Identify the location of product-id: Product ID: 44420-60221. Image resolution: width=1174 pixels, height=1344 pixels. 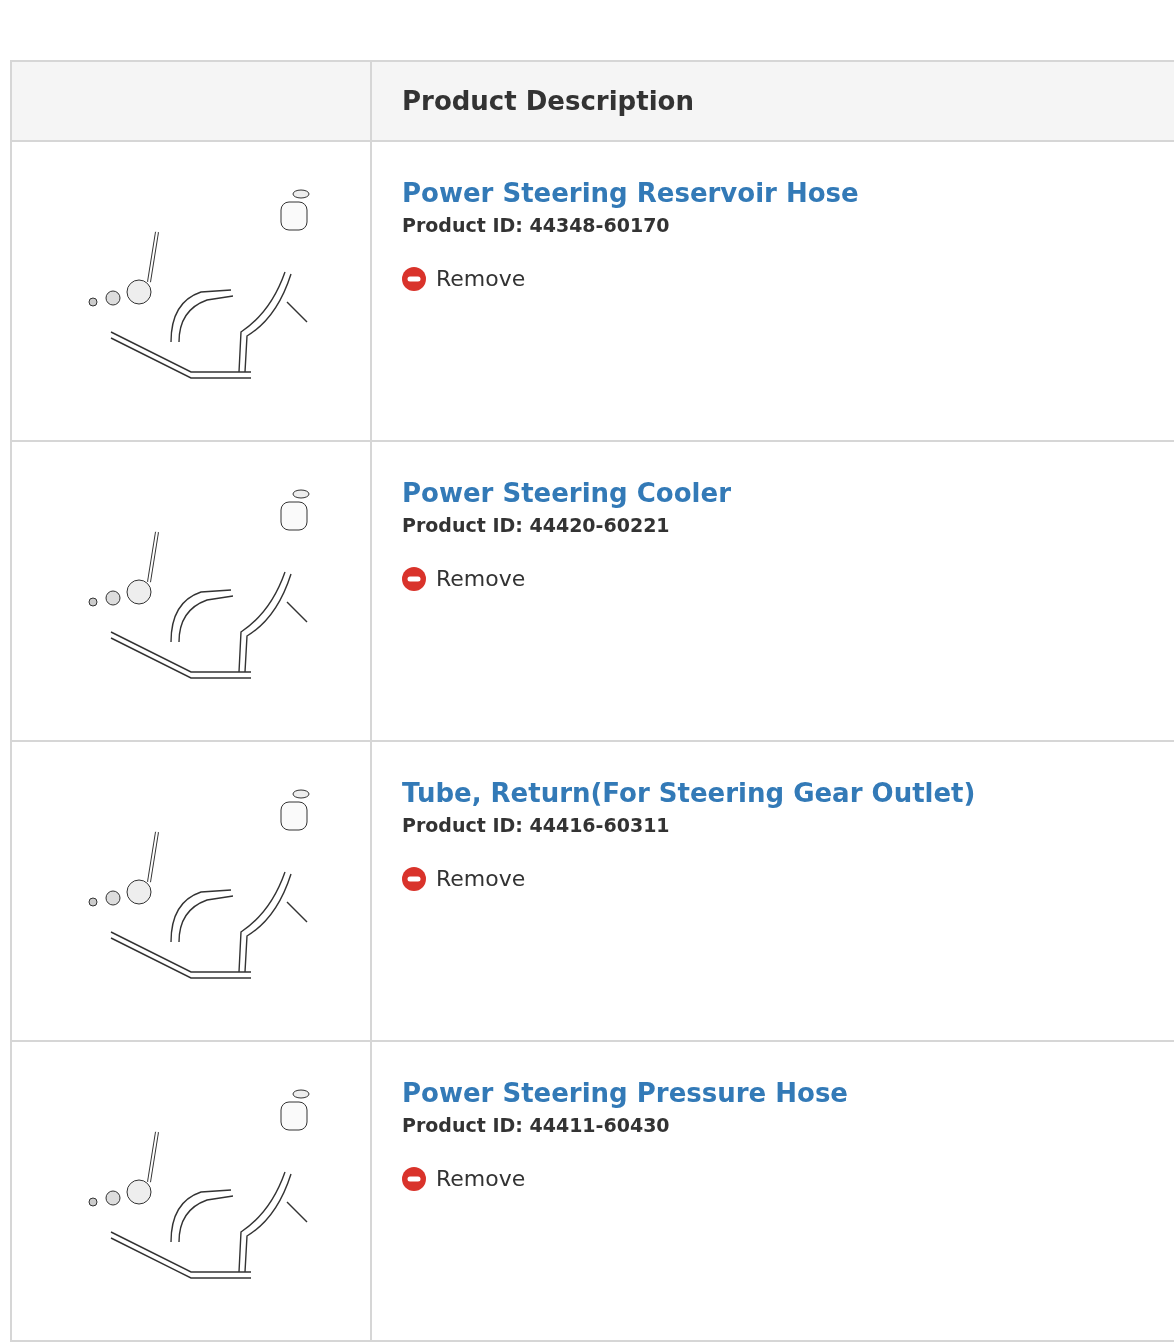
(536, 525).